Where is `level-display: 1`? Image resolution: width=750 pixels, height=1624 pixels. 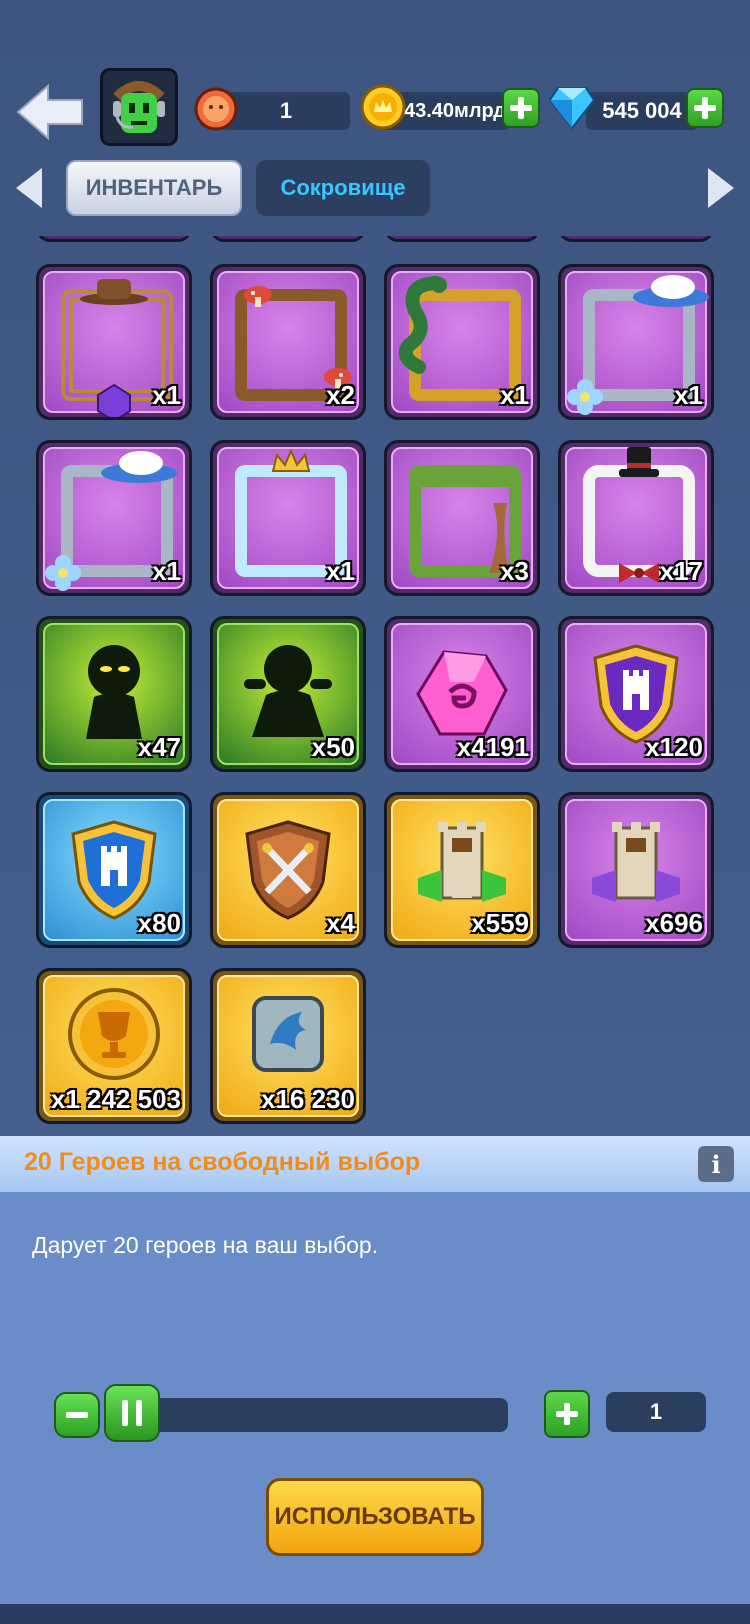
level-display: 1 is located at coordinates (286, 111).